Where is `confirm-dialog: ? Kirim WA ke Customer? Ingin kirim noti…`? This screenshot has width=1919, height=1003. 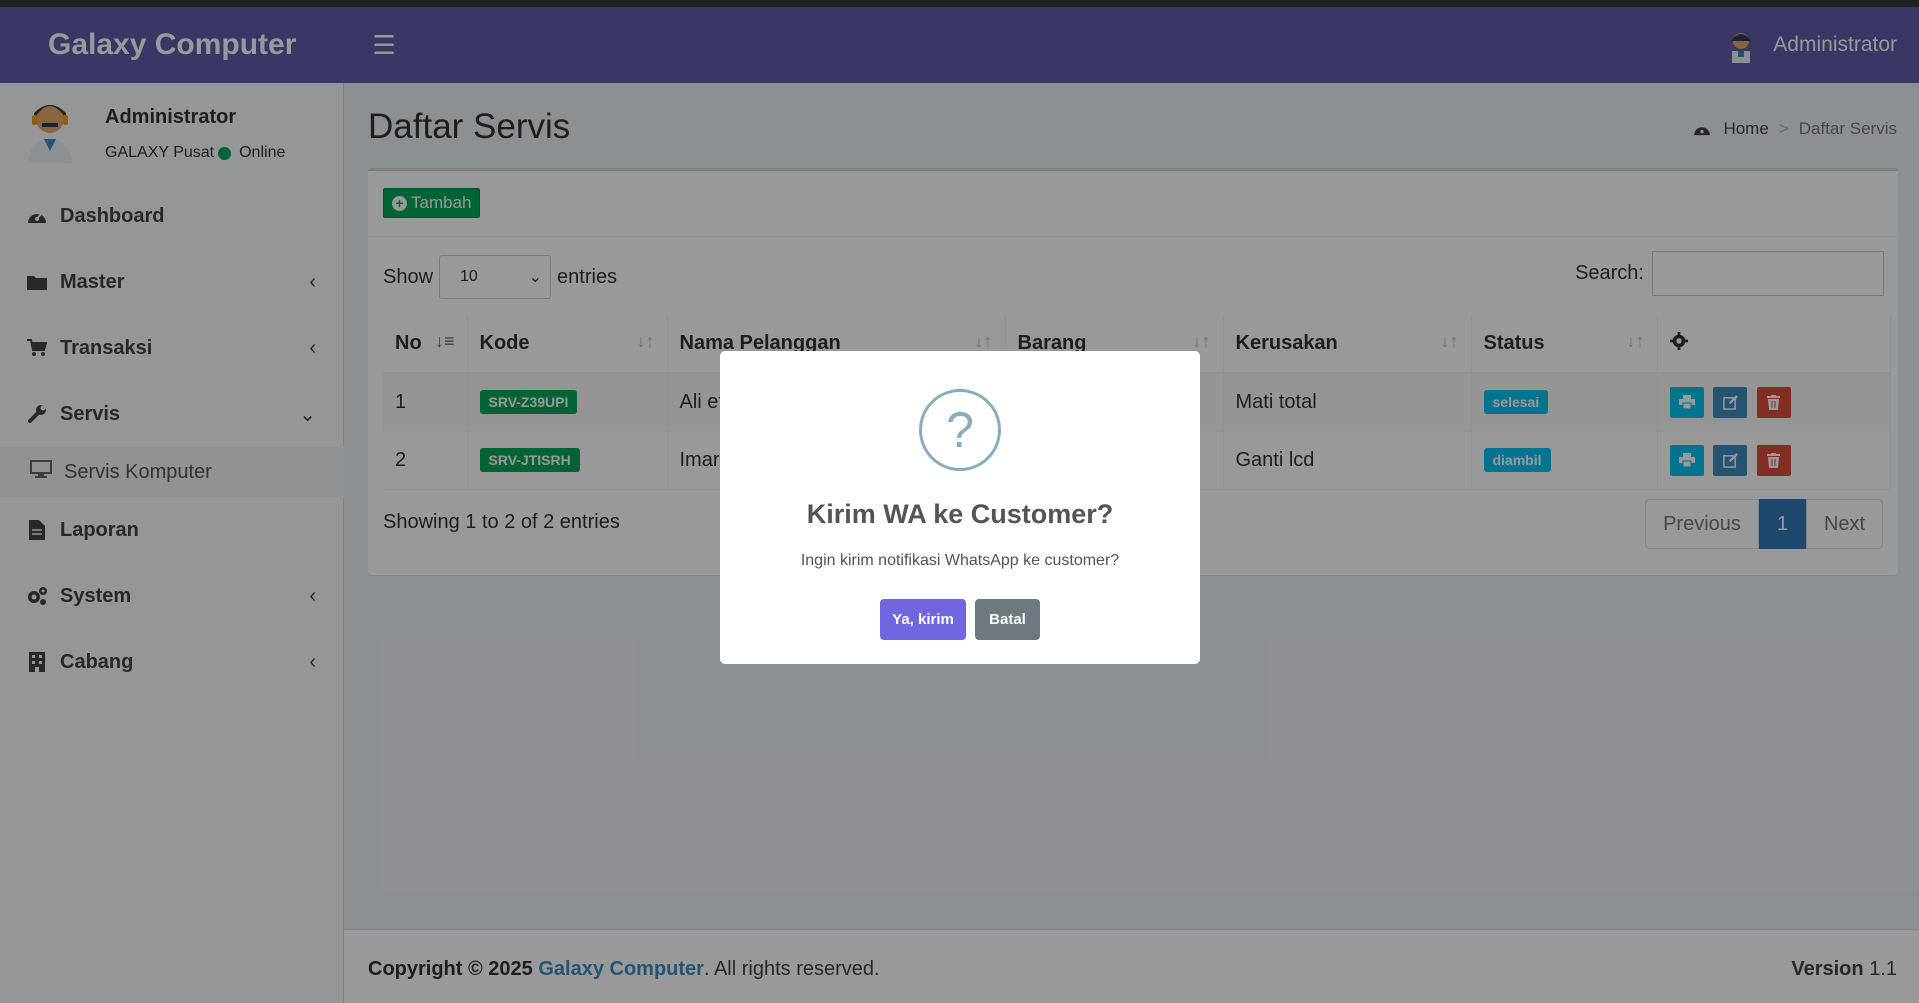
confirm-dialog: ? Kirim WA ke Customer? Ingin kirim noti… is located at coordinates (960, 507).